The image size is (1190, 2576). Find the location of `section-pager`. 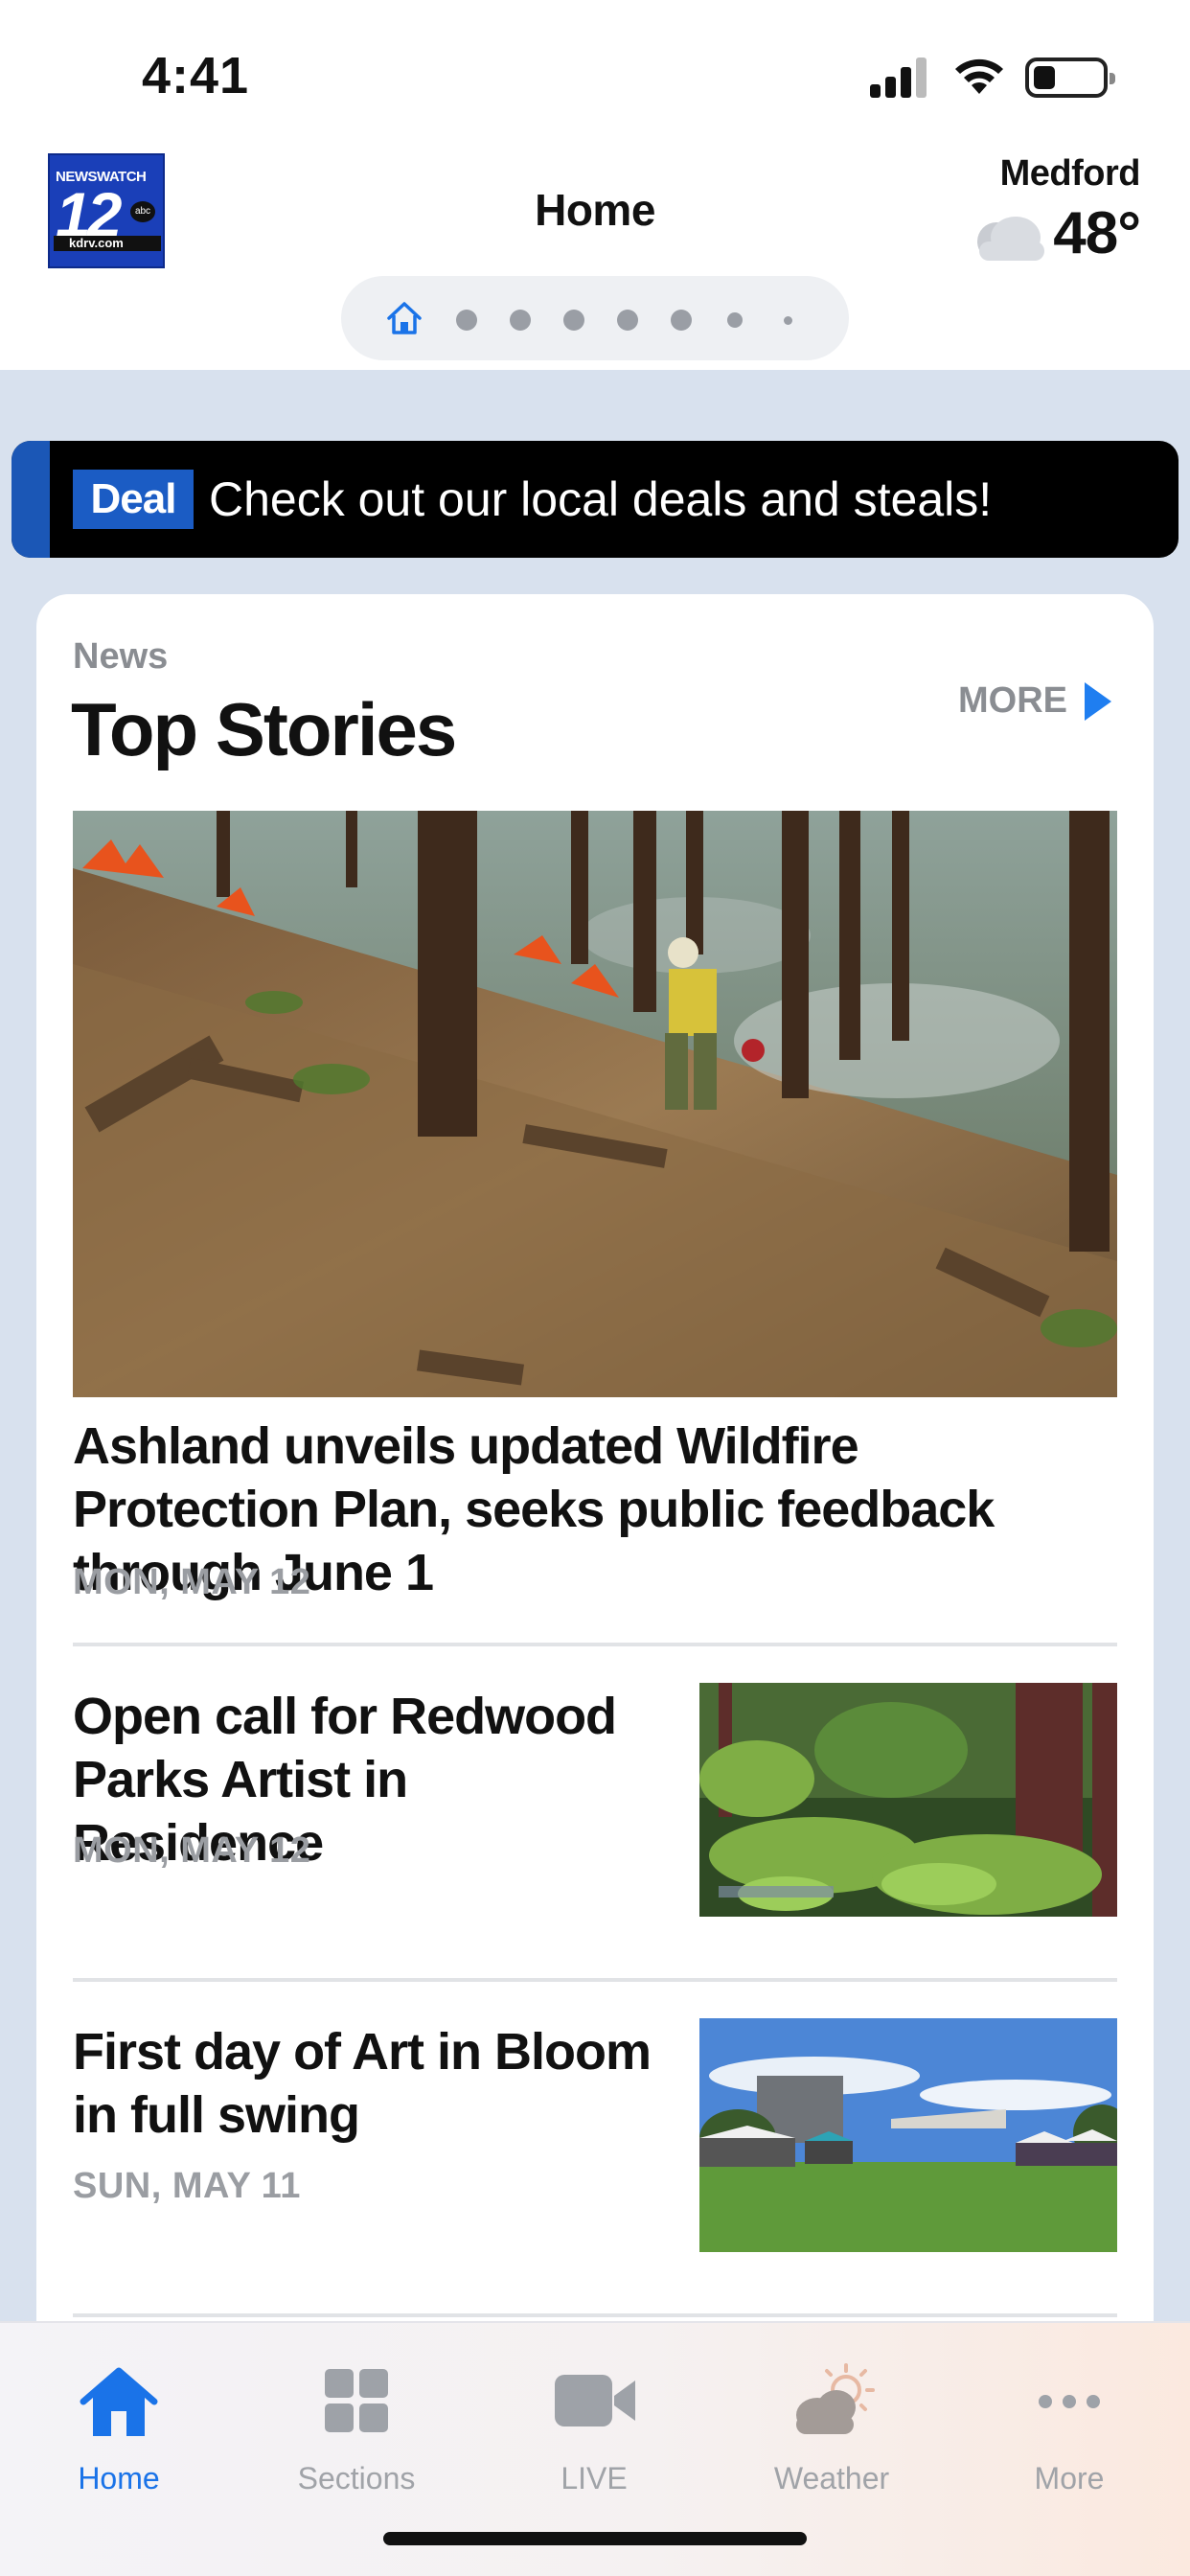

section-pager is located at coordinates (595, 318).